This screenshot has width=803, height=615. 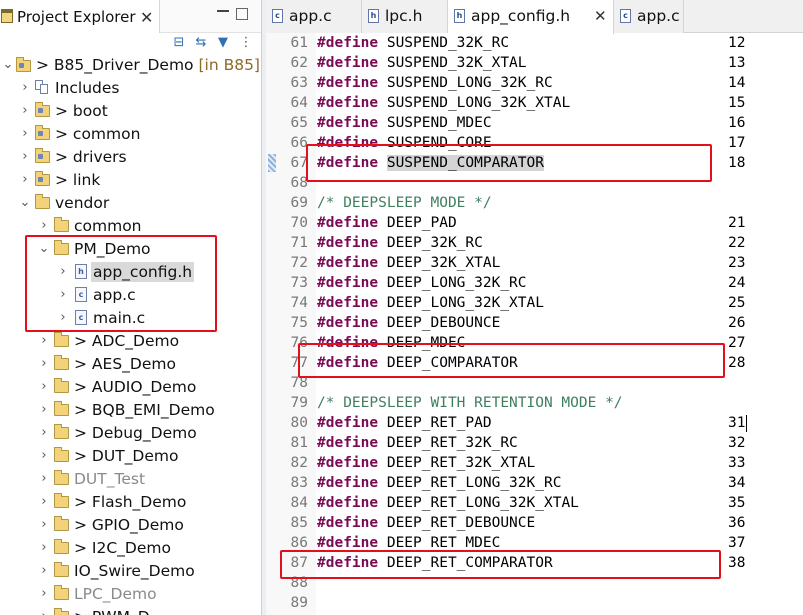 What do you see at coordinates (130, 364) in the screenshot?
I see `tree-folder-aes_demo: › > AES_Demo` at bounding box center [130, 364].